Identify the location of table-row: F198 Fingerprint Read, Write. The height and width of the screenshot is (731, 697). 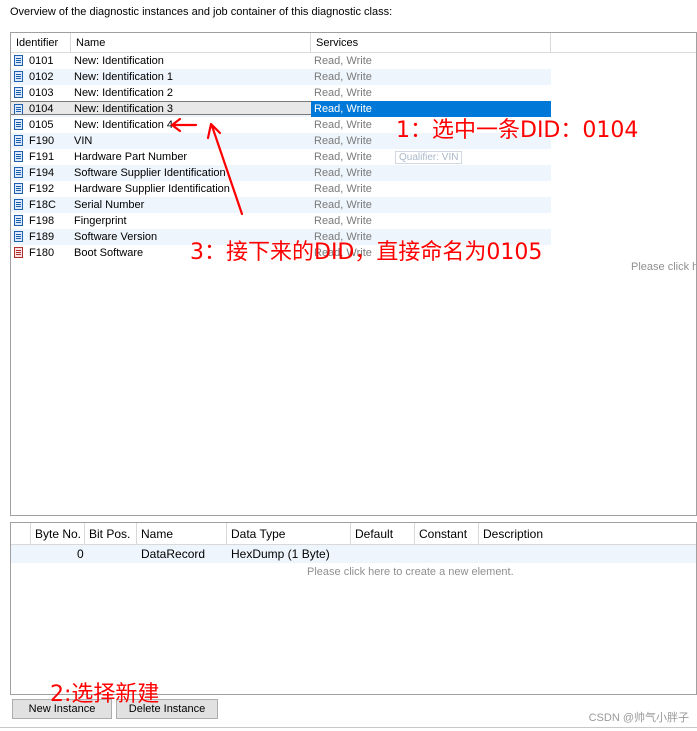
(281, 221).